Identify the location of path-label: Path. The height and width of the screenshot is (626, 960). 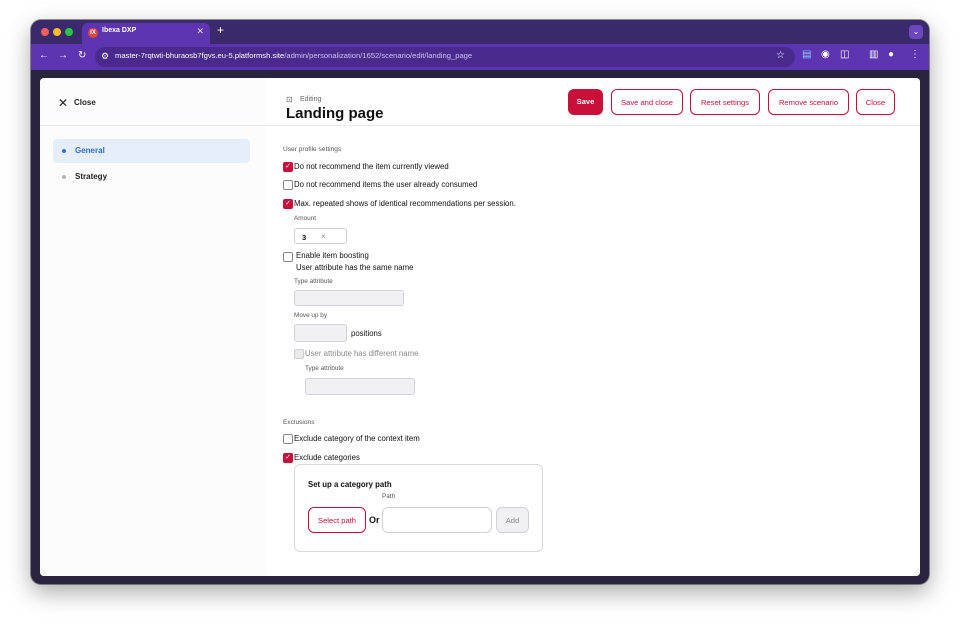
(389, 496).